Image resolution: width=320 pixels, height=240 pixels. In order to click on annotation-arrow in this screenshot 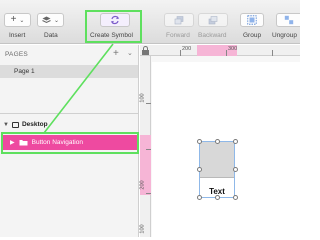, I will do `click(78, 88)`.